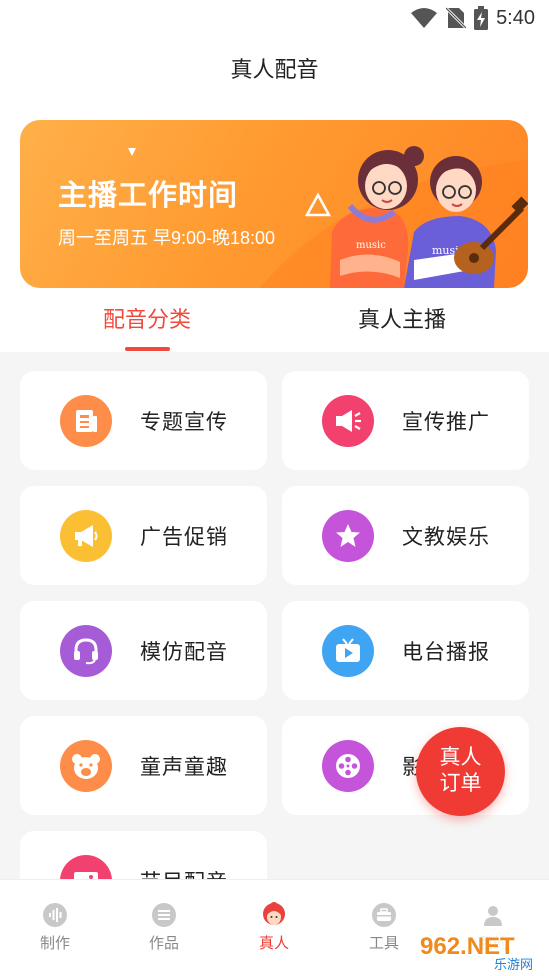  I want to click on category-card-imitation-dubbing: 模仿配音, so click(143, 650).